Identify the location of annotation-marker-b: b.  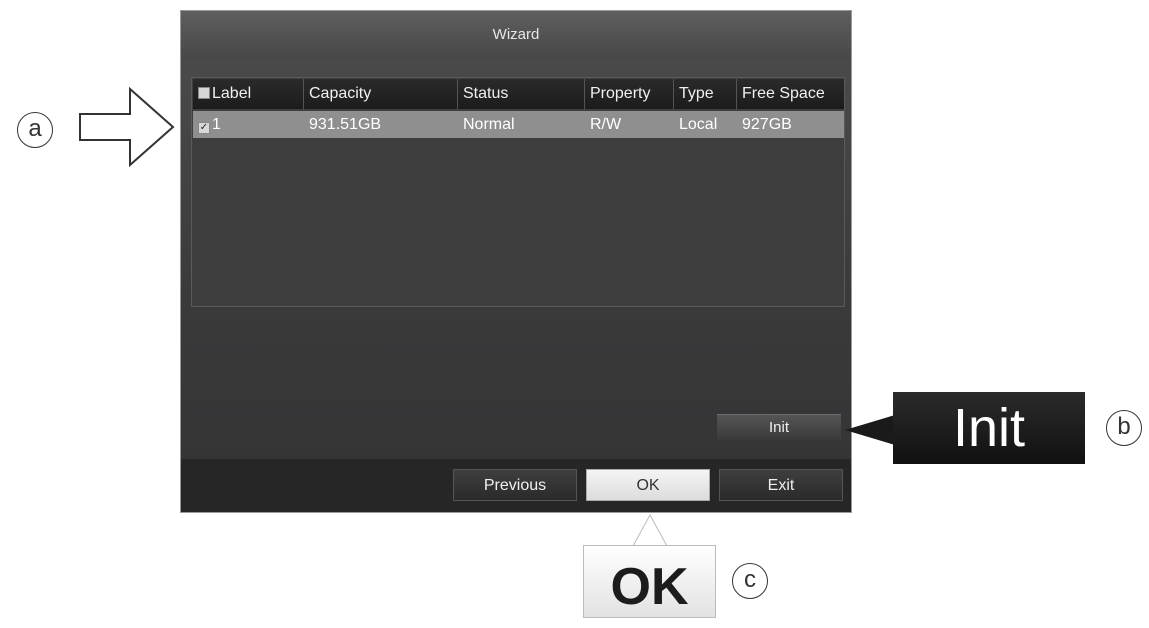
(1124, 428).